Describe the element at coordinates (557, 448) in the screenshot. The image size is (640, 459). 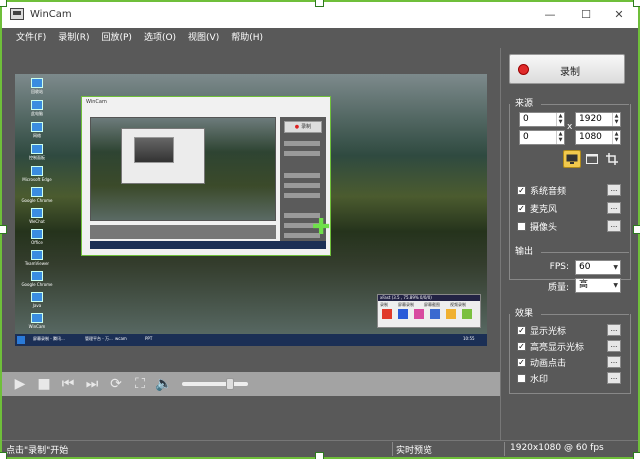
I see `status-resolution: 1920x1080 @ 60 fps` at that location.